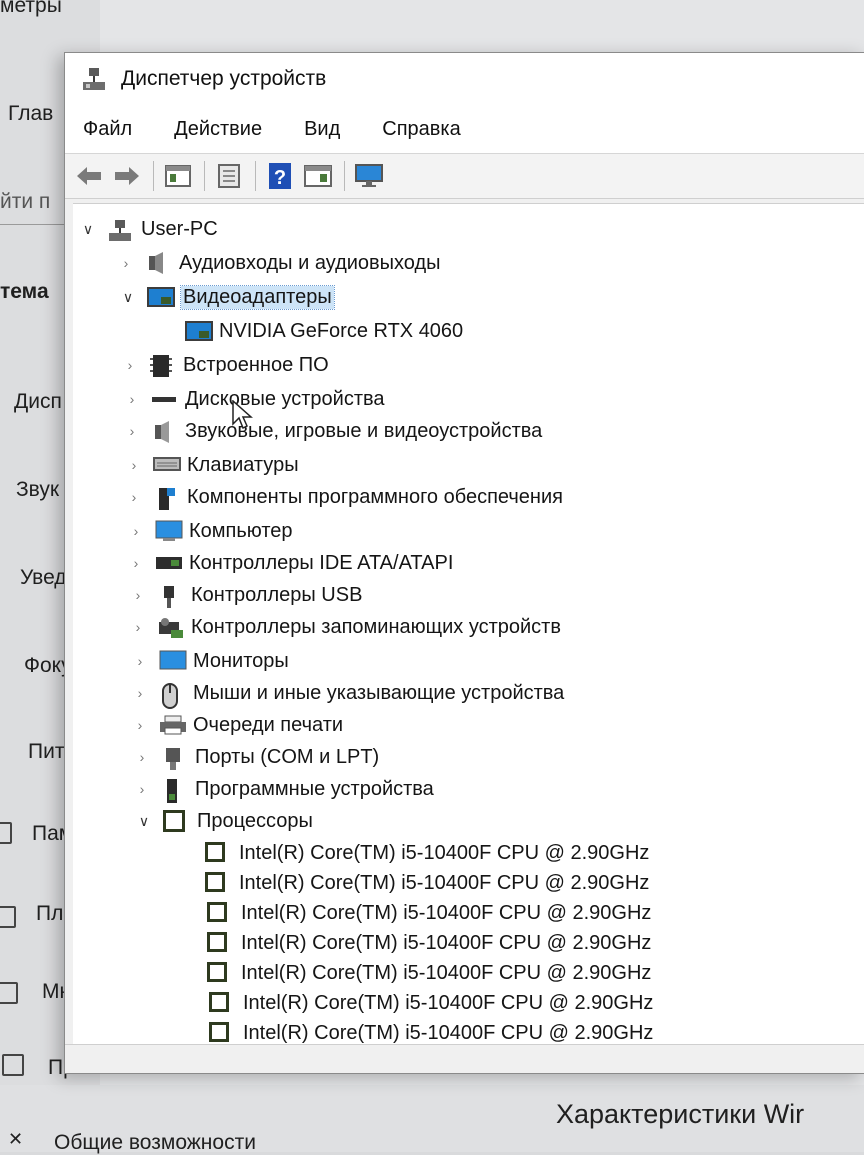  I want to click on tree-item-print-queues: › Очереди печати, so click(237, 725).